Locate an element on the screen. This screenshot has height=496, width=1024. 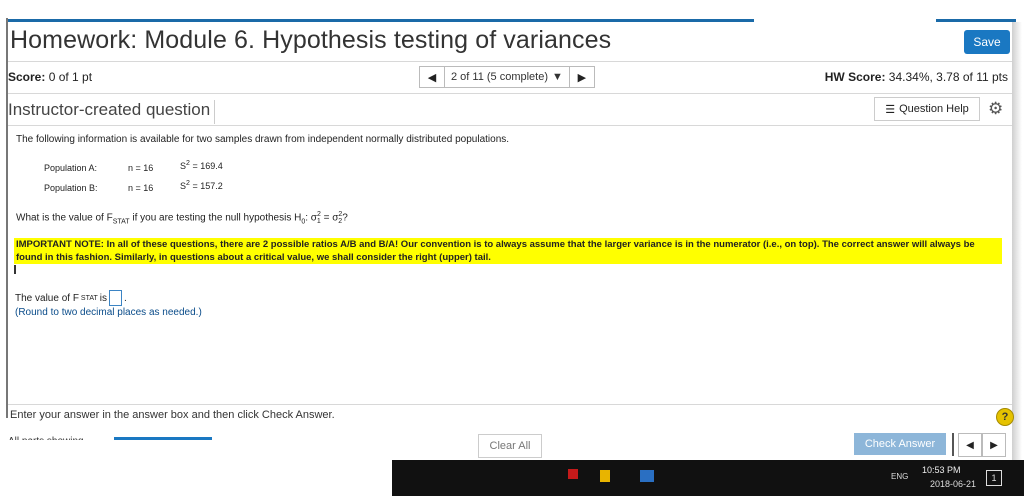
population-b-variance: S2 = 157.2 is located at coordinates (201, 185).